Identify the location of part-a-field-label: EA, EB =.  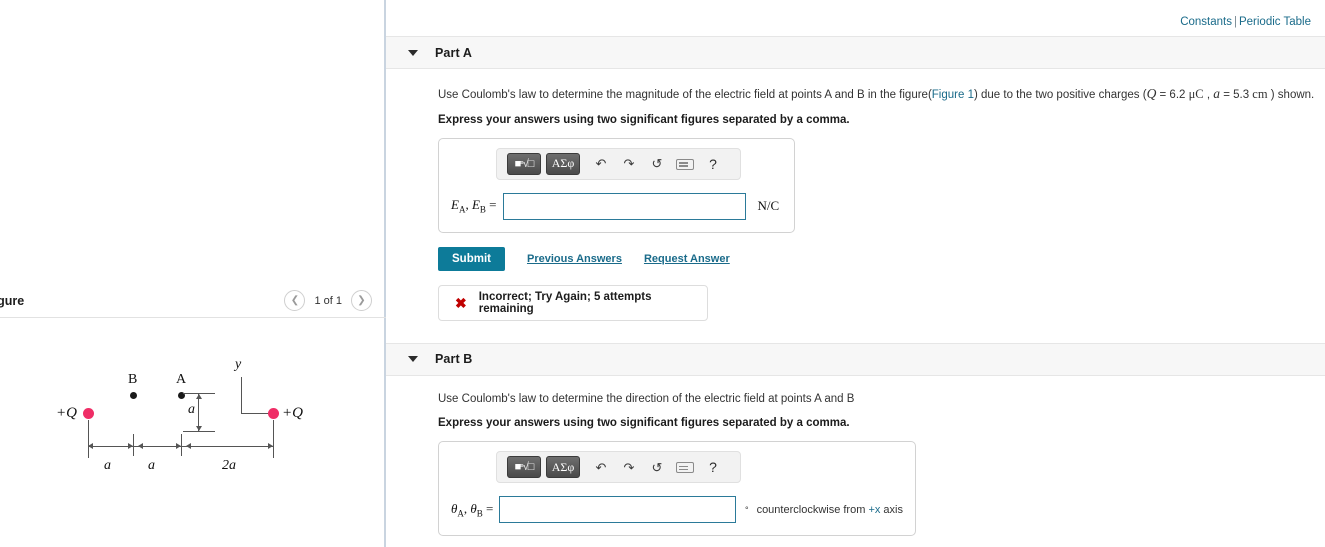
(474, 206).